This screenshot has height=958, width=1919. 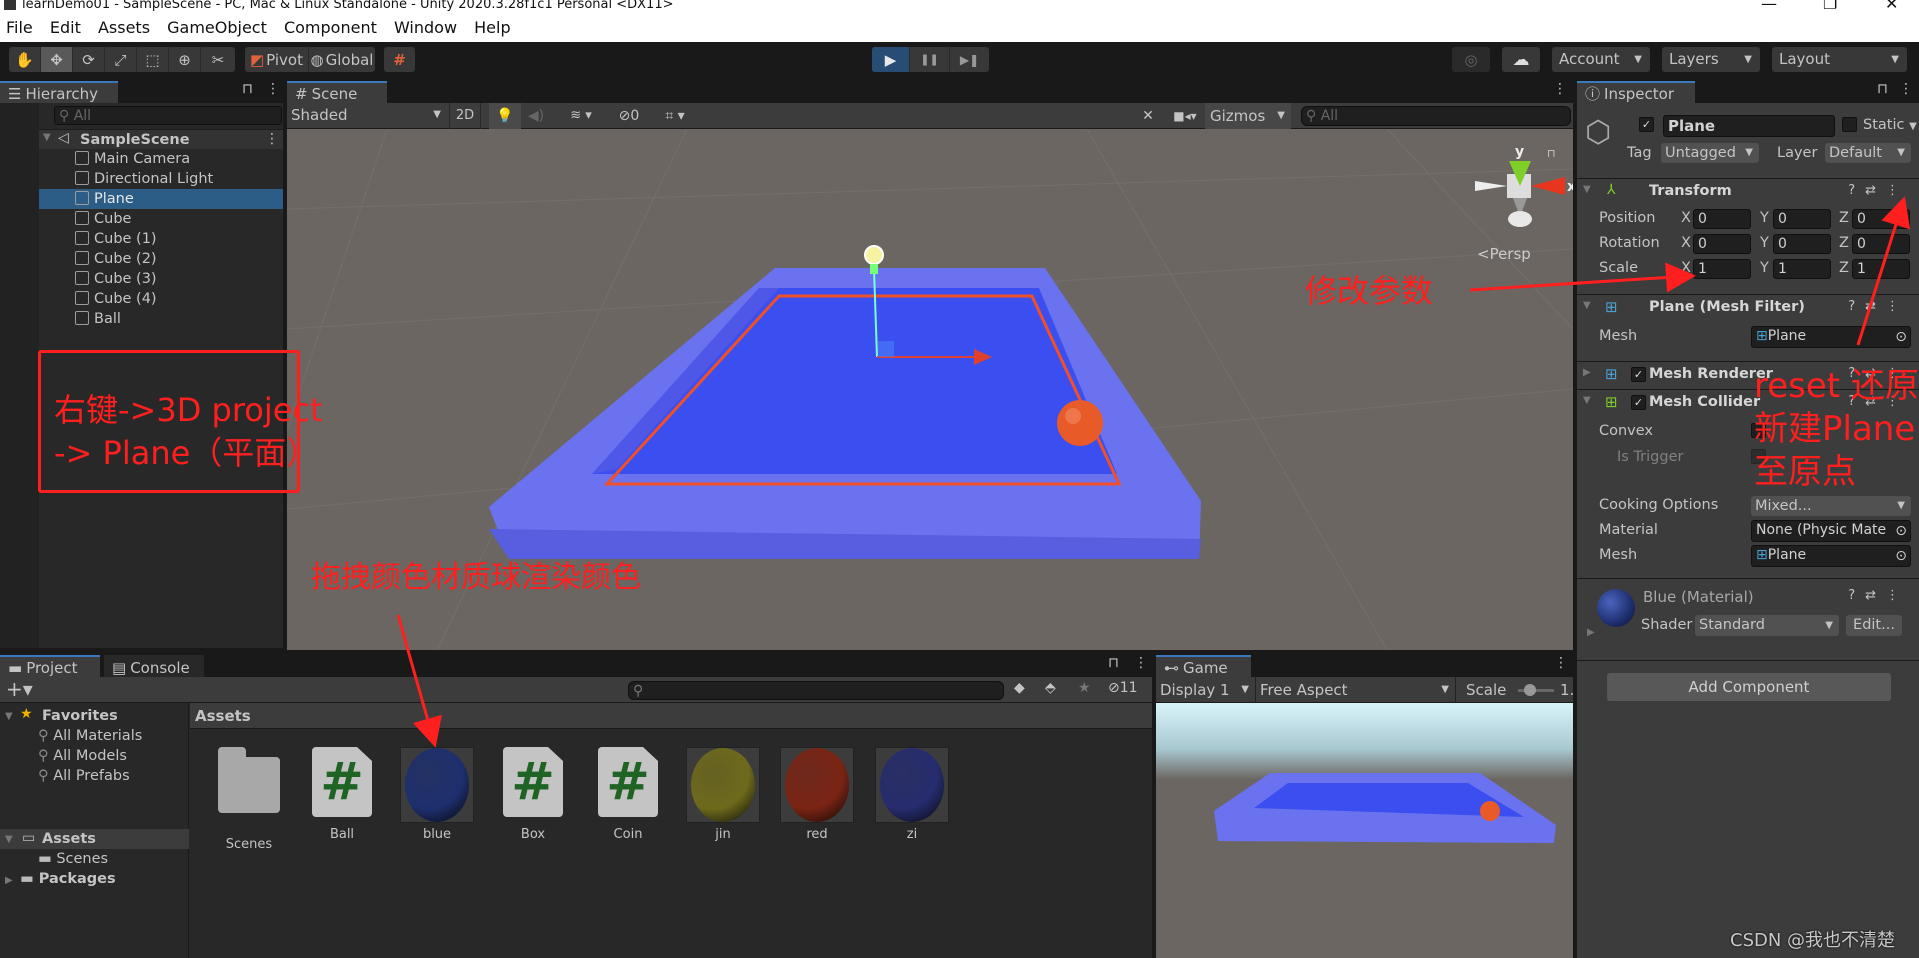 I want to click on scale-slider-thumb, so click(x=1530, y=690).